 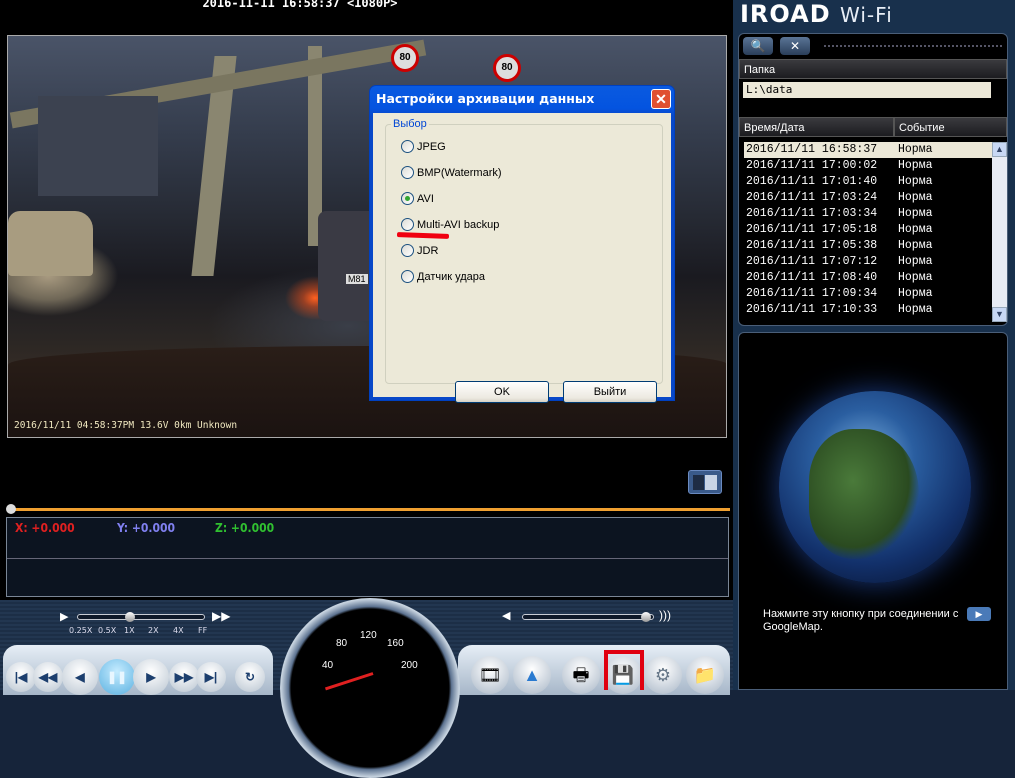 What do you see at coordinates (203, 630) in the screenshot?
I see `speed-label: FF` at bounding box center [203, 630].